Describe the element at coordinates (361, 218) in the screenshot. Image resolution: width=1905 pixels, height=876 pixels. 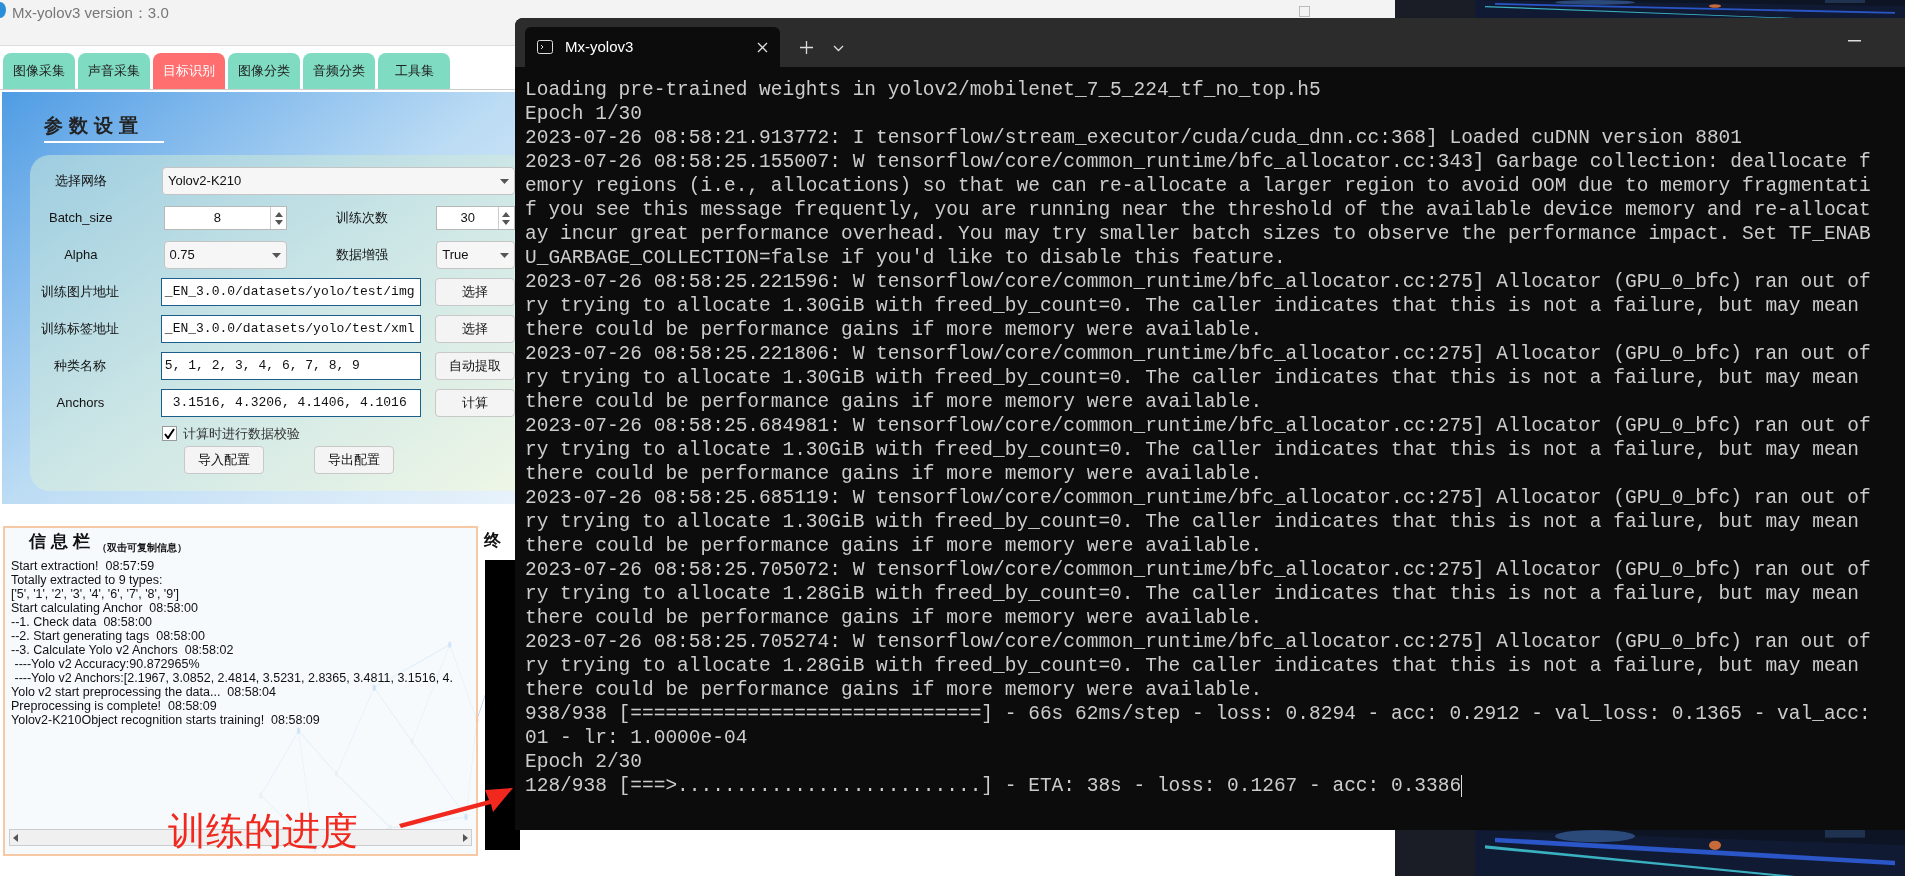
I see `field-label: 训练次数` at that location.